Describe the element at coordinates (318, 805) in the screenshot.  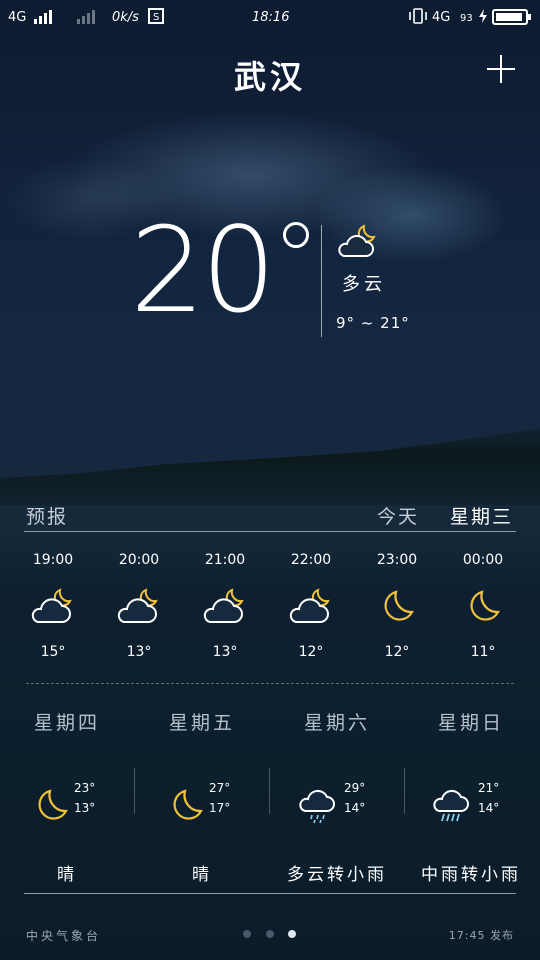
I see `cloud-rain-icon` at that location.